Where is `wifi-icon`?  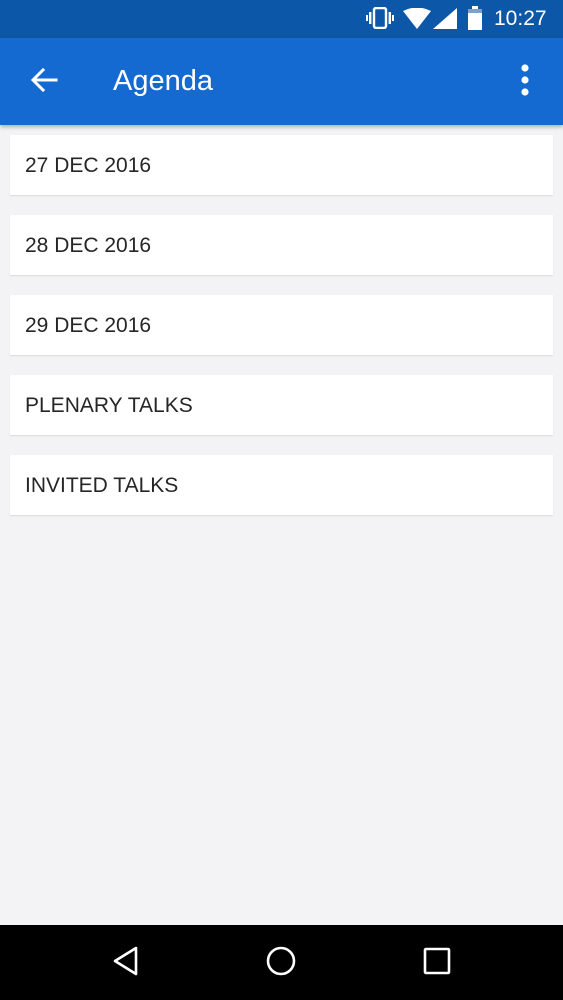 wifi-icon is located at coordinates (417, 20).